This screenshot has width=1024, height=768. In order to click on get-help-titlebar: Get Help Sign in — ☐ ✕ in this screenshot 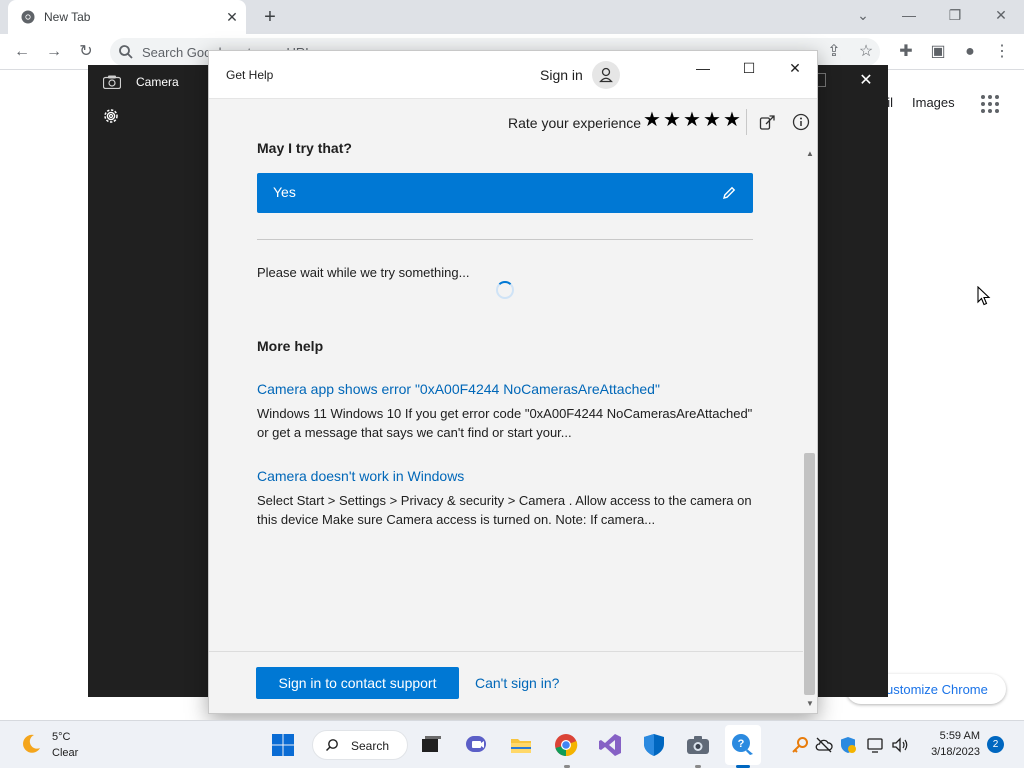, I will do `click(513, 75)`.